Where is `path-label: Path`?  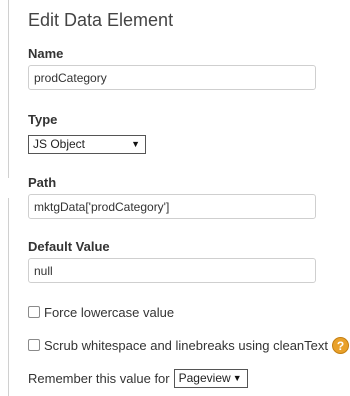 path-label: Path is located at coordinates (42, 182).